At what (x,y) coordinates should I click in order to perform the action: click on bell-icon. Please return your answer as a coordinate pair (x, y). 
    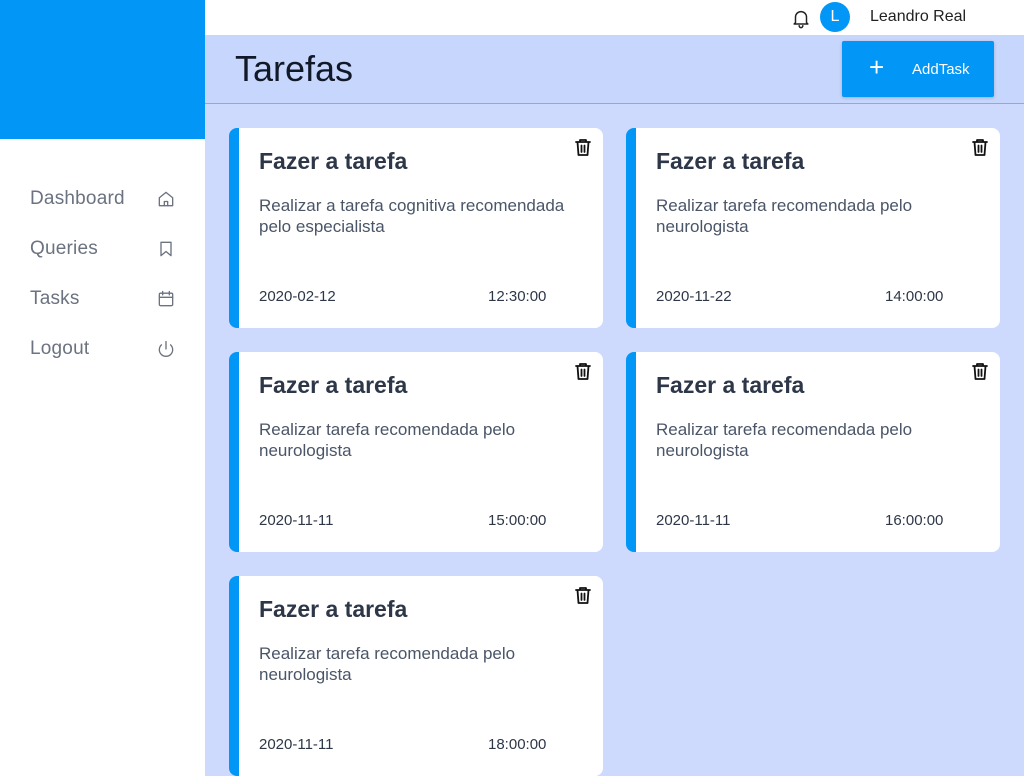
    Looking at the image, I should click on (801, 18).